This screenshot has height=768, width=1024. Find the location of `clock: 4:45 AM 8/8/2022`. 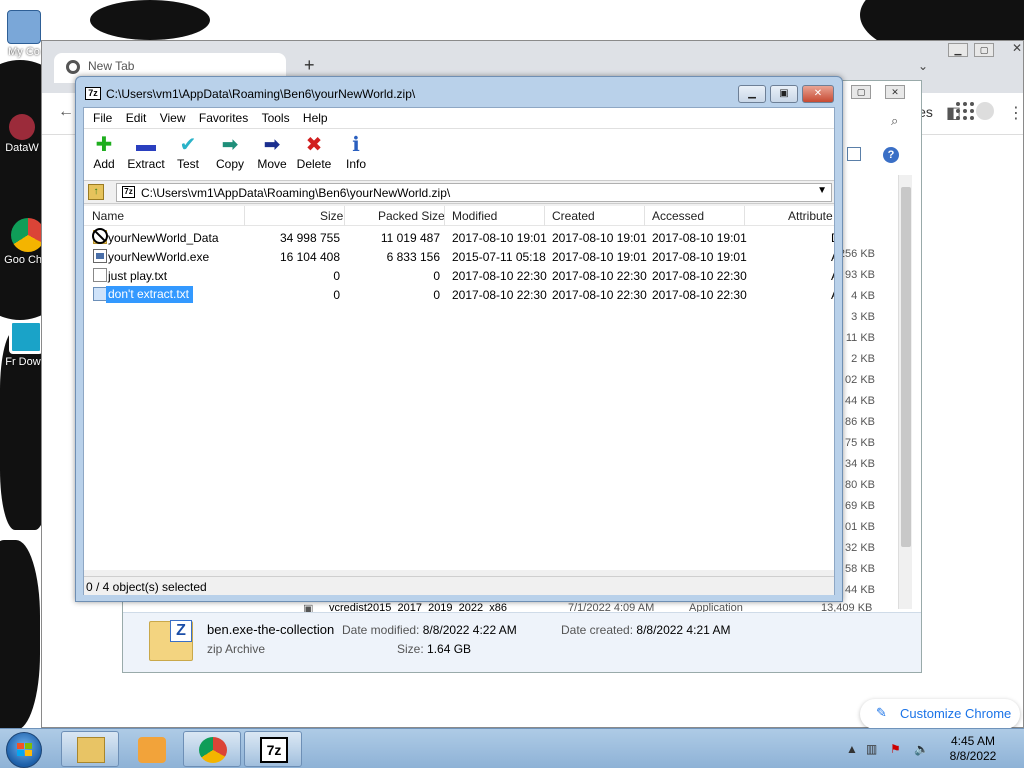

clock: 4:45 AM 8/8/2022 is located at coordinates (973, 749).